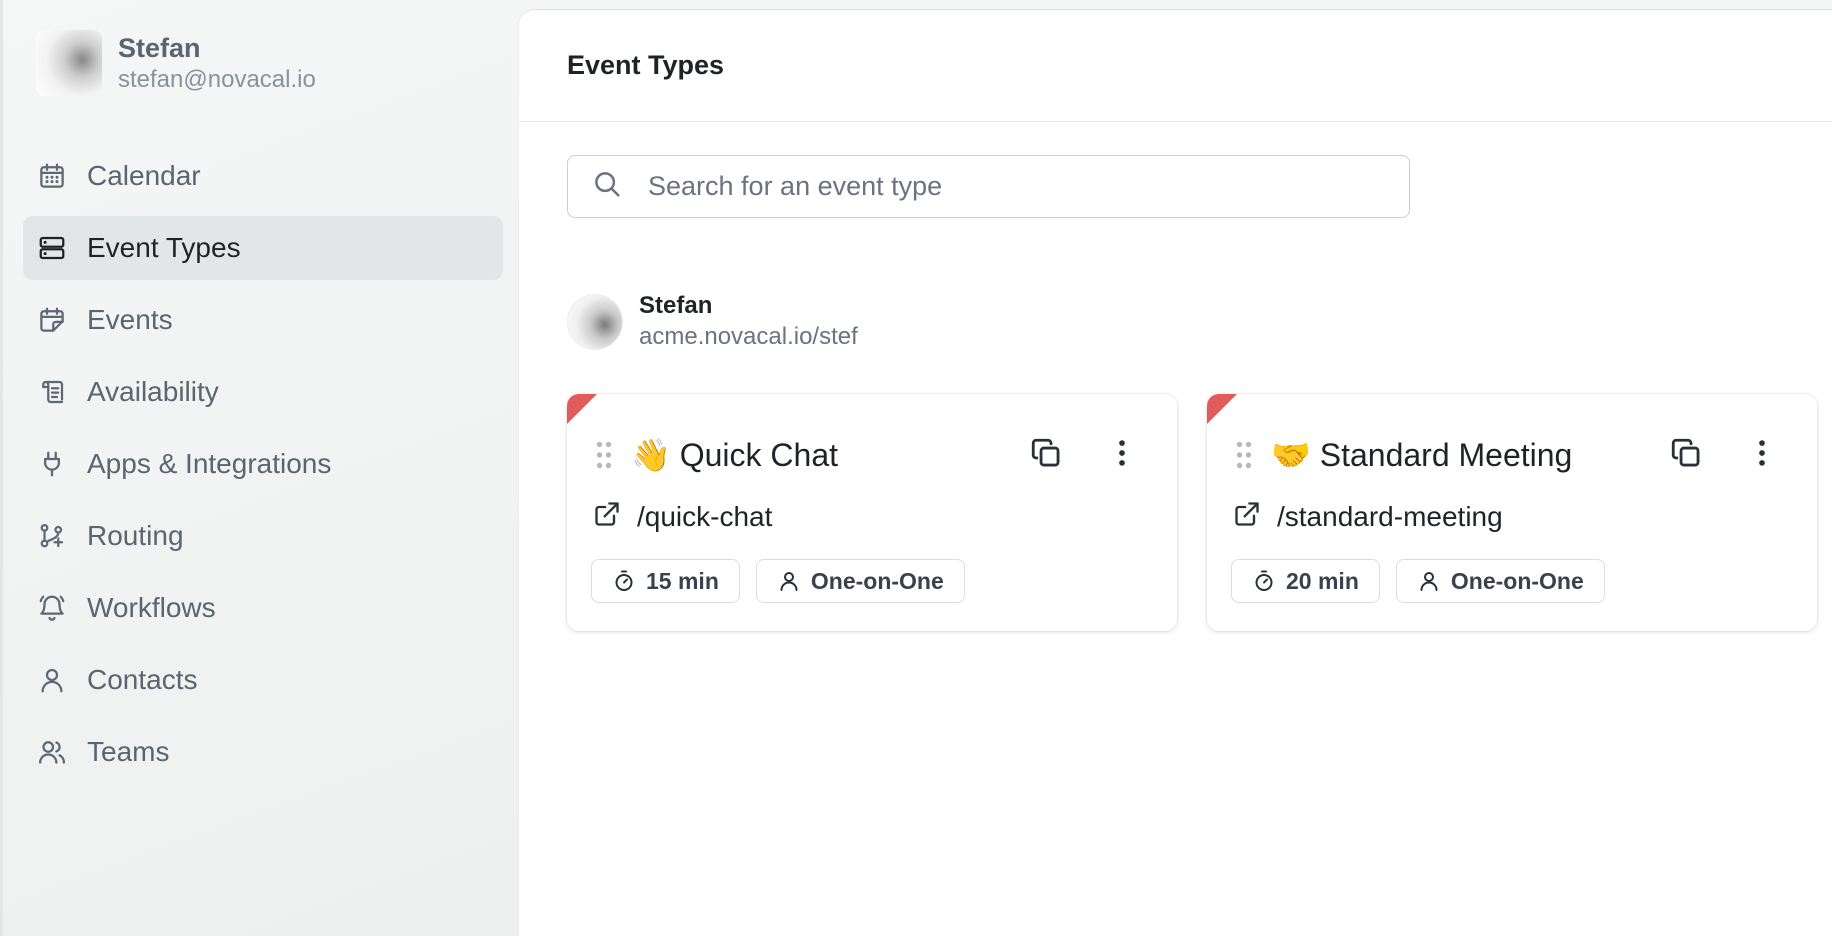 This screenshot has height=936, width=1832. Describe the element at coordinates (159, 48) in the screenshot. I see `user-name: Stefan` at that location.